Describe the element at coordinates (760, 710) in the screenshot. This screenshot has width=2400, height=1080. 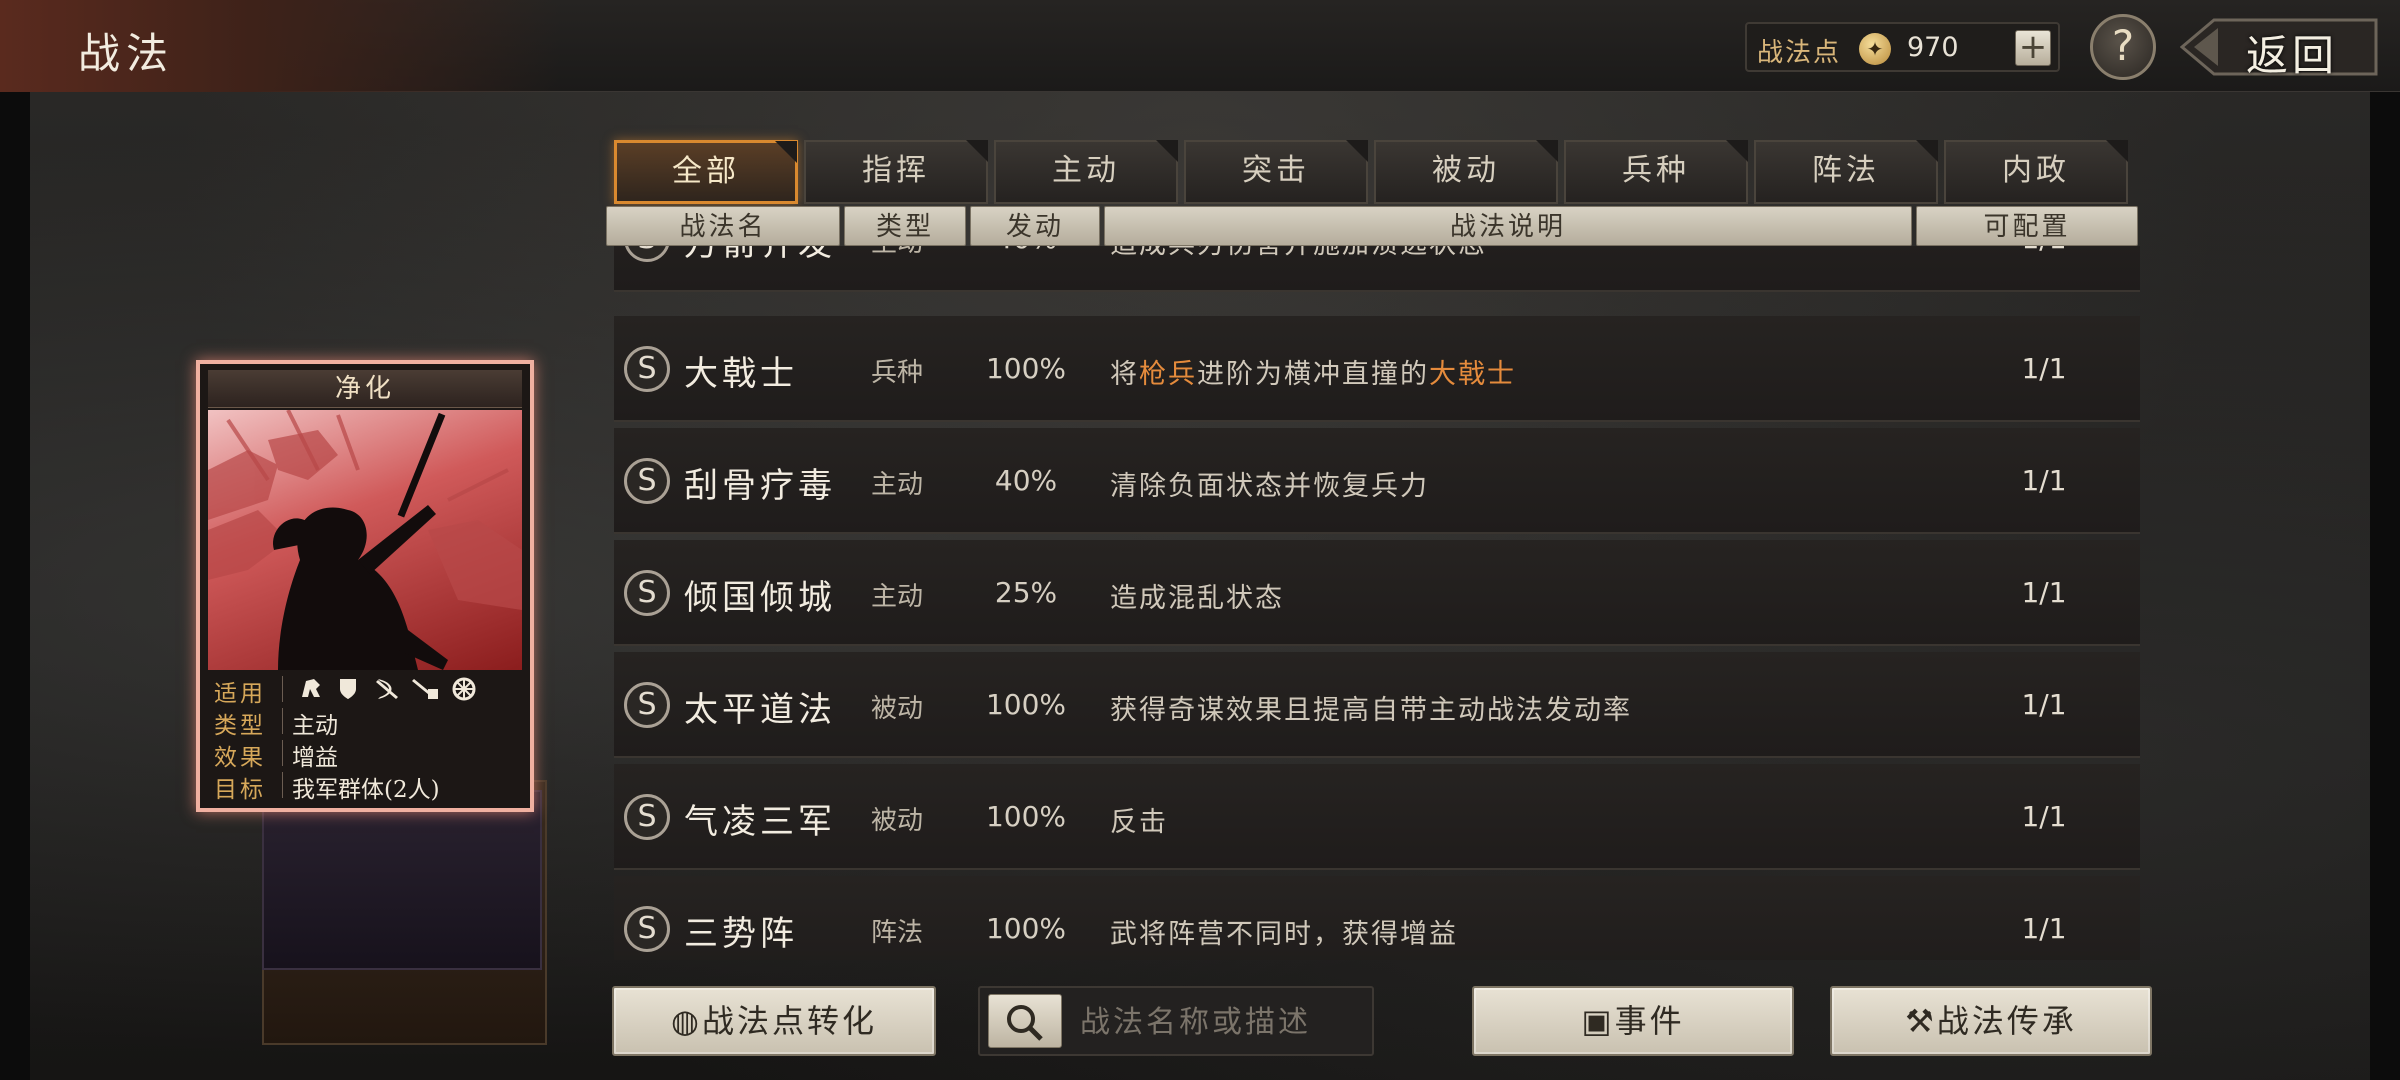
I see `tactic-name: 太平道法` at that location.